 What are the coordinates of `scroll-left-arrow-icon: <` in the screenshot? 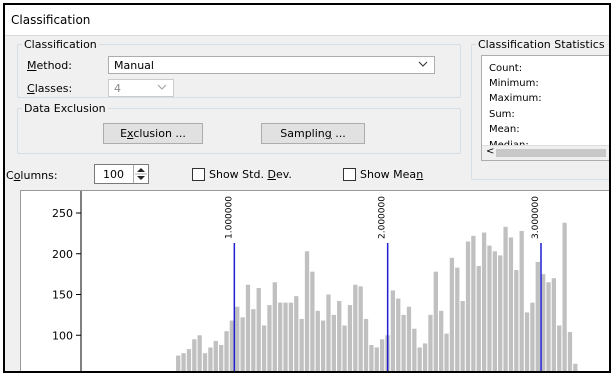 It's located at (490, 151).